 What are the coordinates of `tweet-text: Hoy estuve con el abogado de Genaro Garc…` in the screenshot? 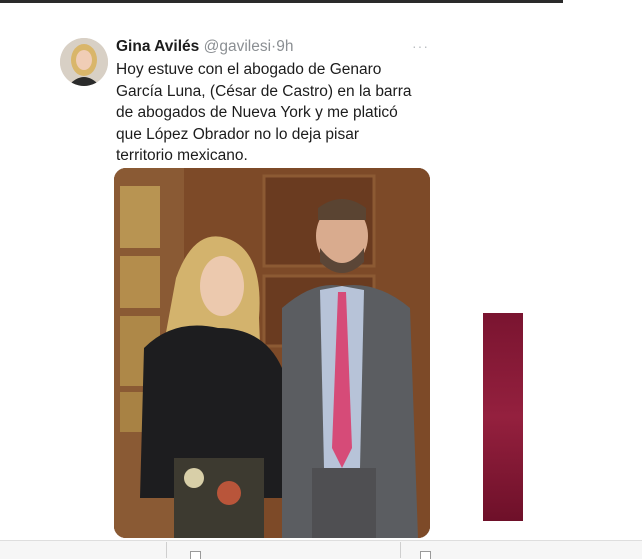 It's located at (264, 112).